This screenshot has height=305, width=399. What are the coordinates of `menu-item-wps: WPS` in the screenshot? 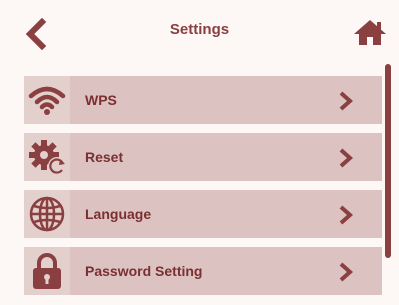 It's located at (203, 100).